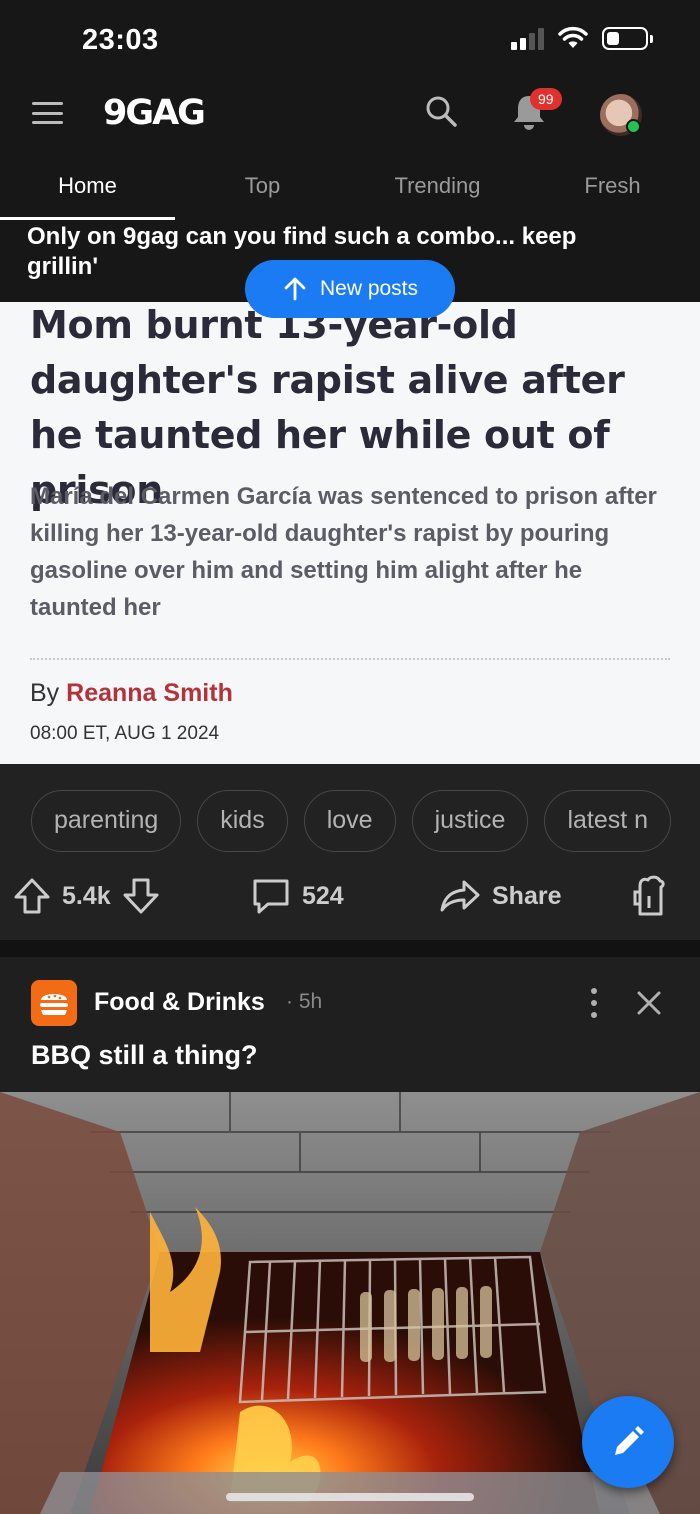 This screenshot has height=1514, width=700. Describe the element at coordinates (125, 733) in the screenshot. I see `article-date: 08:00 ET, AUG 1 2024` at that location.